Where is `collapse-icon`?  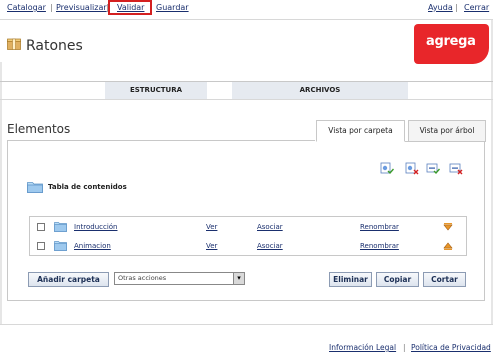 collapse-icon is located at coordinates (456, 168).